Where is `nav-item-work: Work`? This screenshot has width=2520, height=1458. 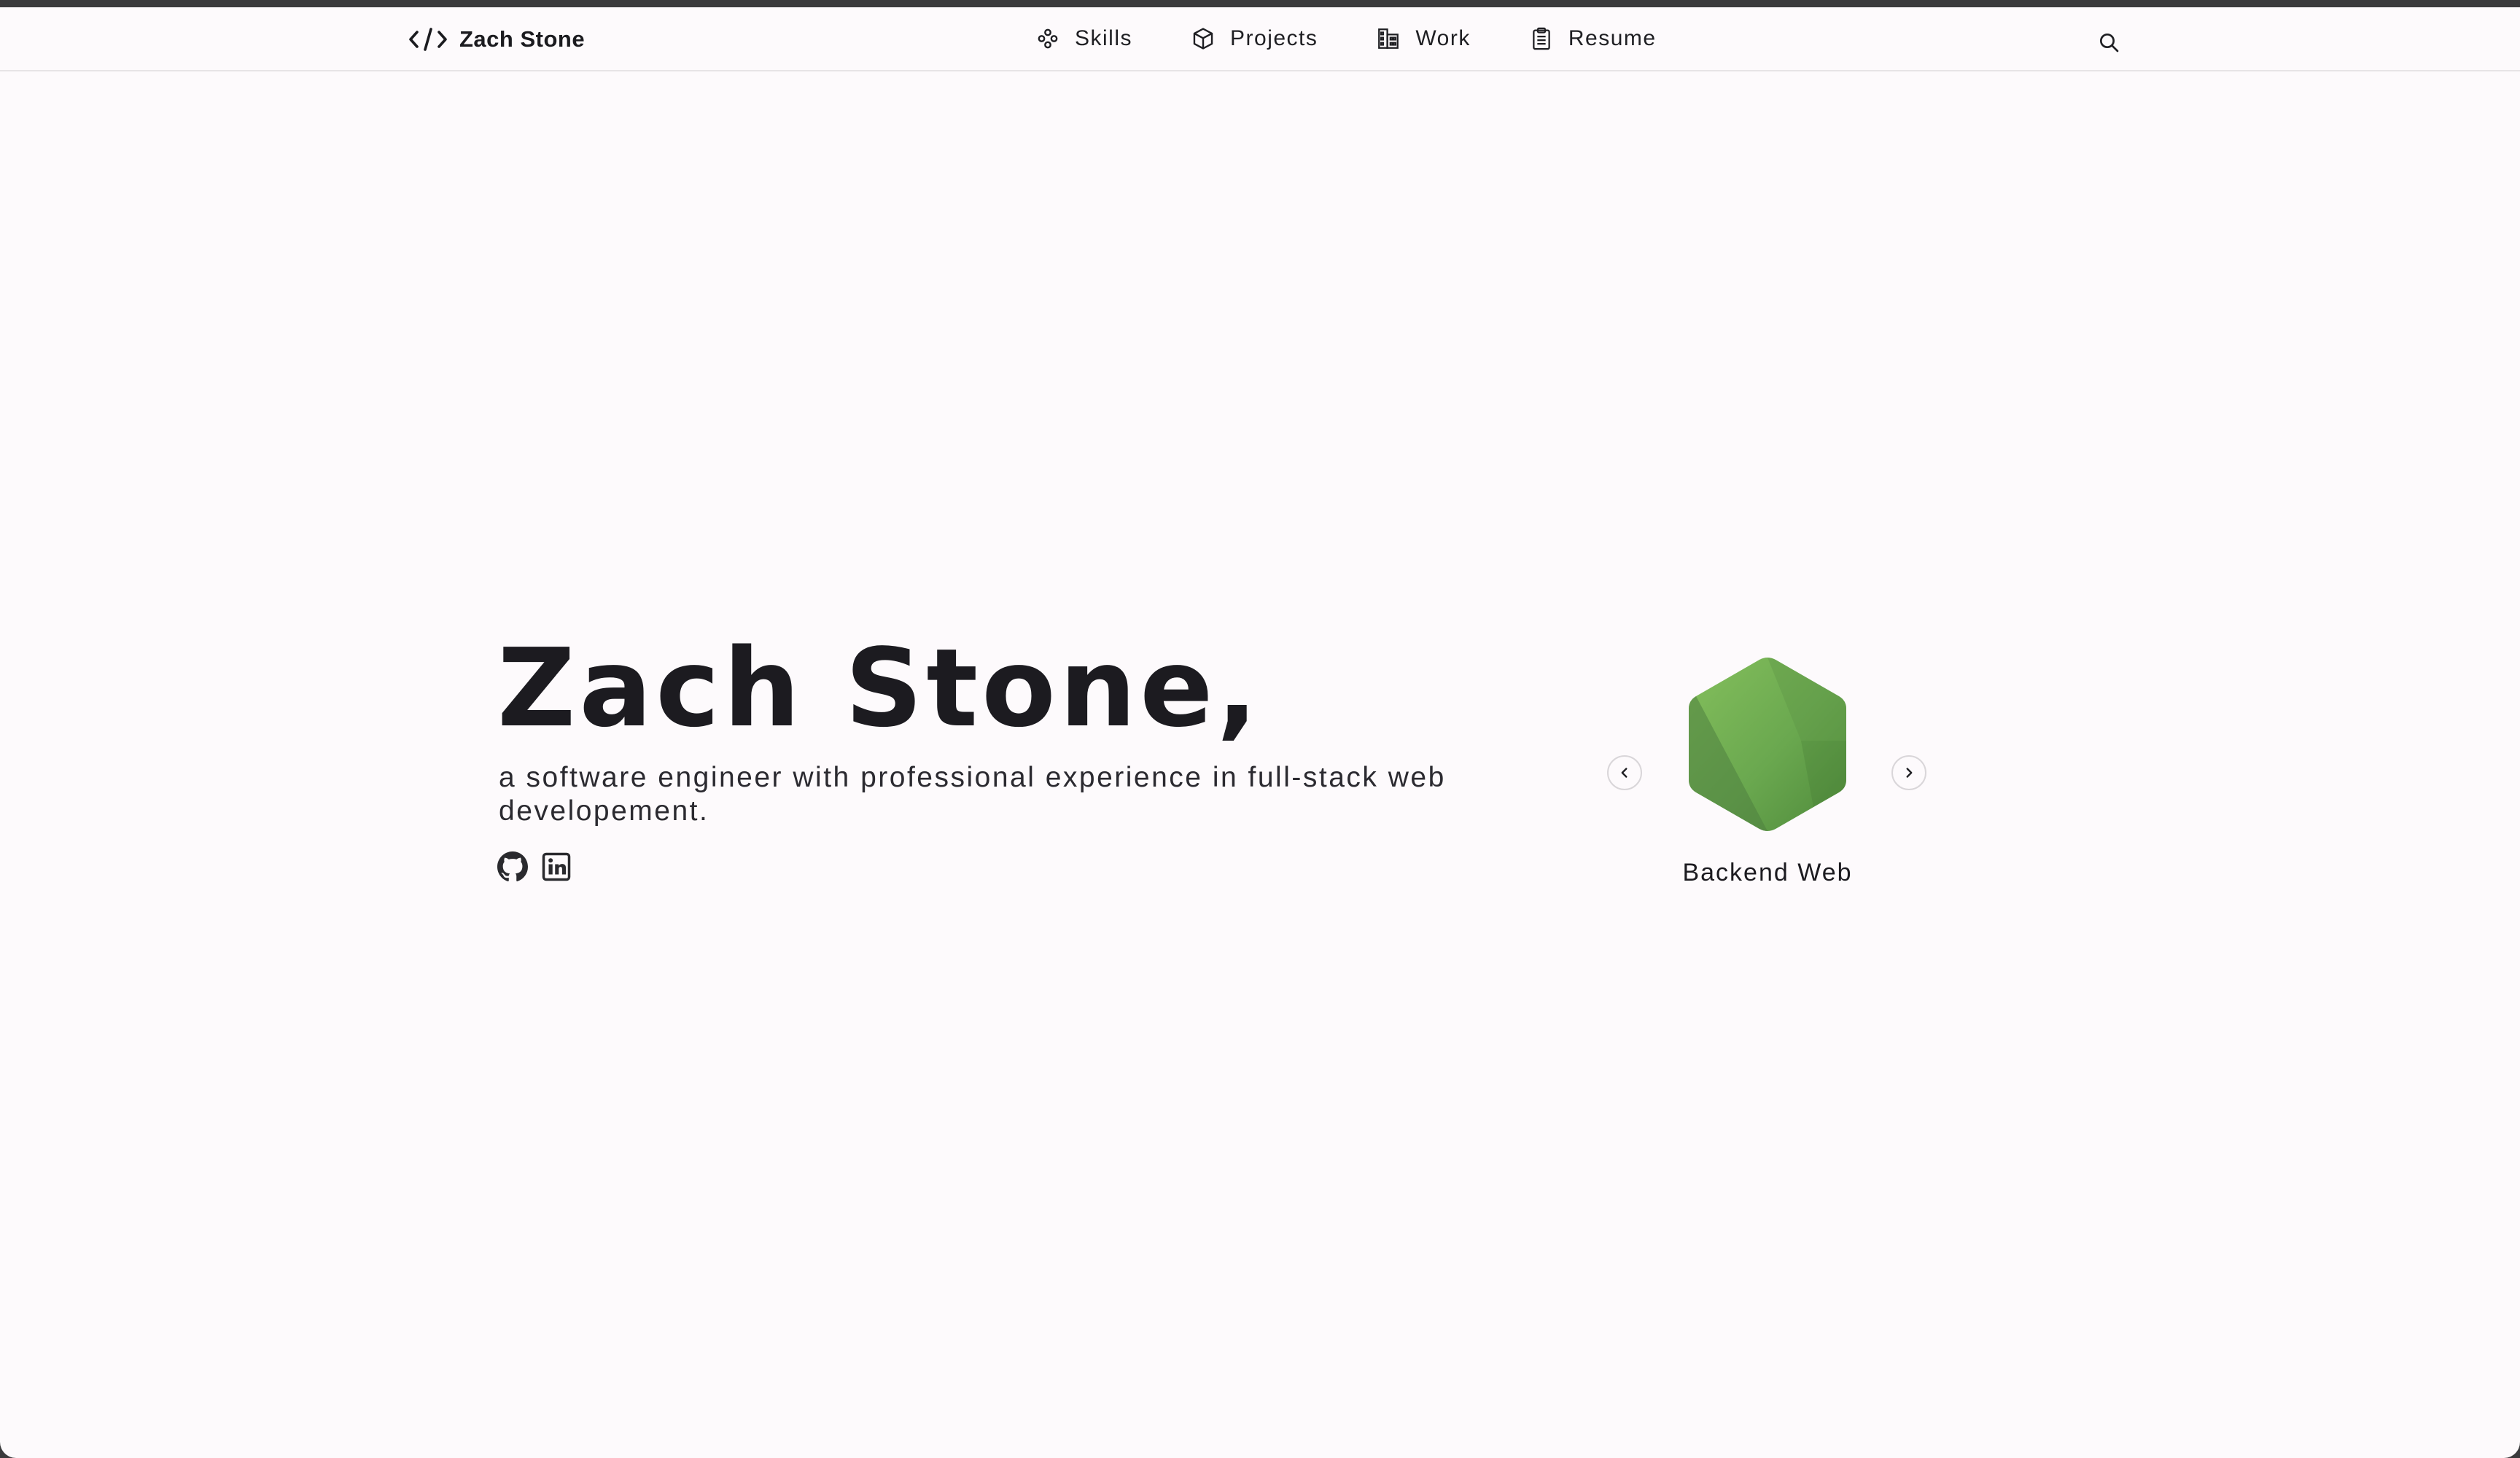 nav-item-work: Work is located at coordinates (1423, 38).